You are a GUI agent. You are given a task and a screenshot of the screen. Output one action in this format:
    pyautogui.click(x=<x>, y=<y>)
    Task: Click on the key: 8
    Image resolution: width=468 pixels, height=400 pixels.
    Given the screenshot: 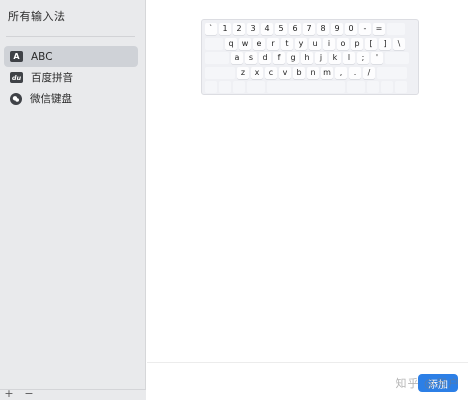 What is the action you would take?
    pyautogui.click(x=323, y=29)
    